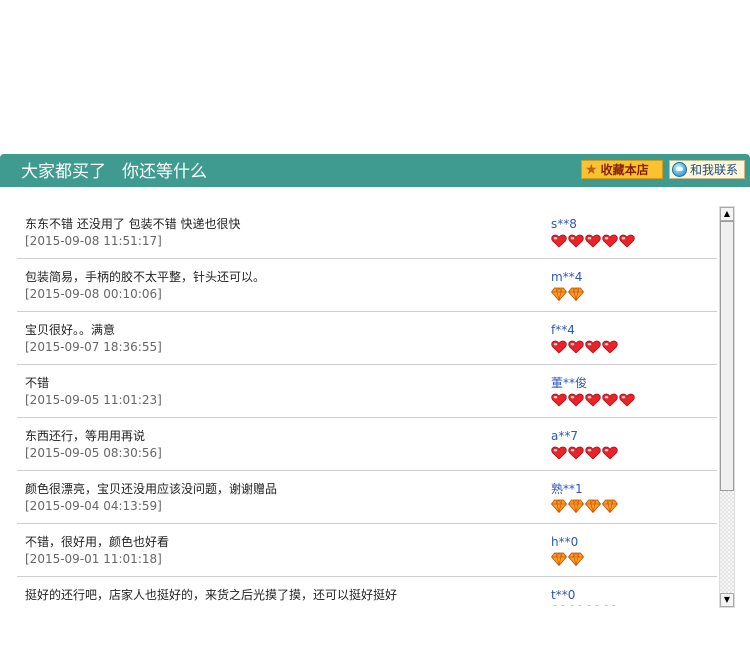 Image resolution: width=750 pixels, height=668 pixels. Describe the element at coordinates (679, 169) in the screenshot. I see `chat-icon` at that location.